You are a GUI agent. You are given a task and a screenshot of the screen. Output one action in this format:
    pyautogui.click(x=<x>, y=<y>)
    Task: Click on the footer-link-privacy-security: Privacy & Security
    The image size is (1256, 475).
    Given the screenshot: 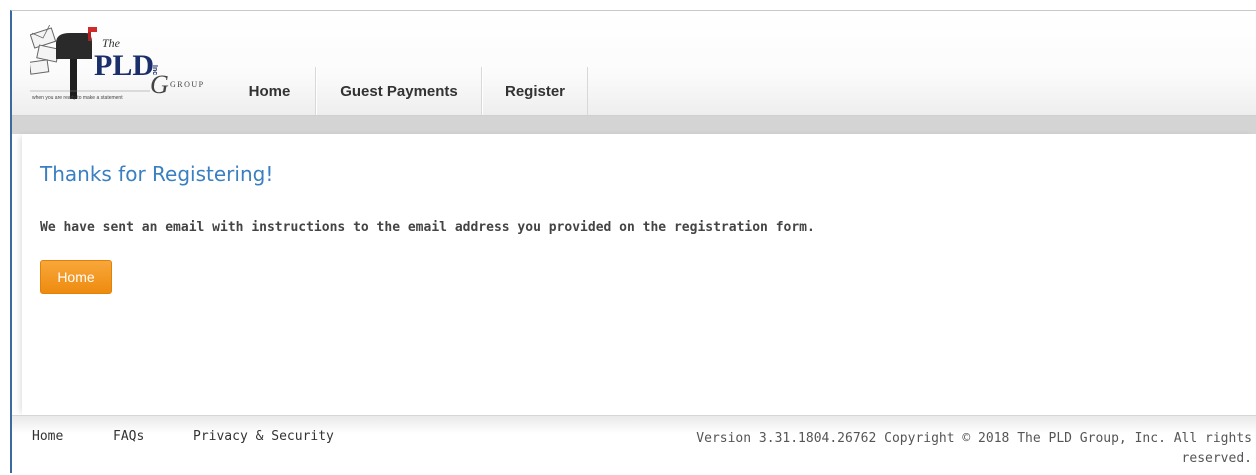 What is the action you would take?
    pyautogui.click(x=263, y=436)
    